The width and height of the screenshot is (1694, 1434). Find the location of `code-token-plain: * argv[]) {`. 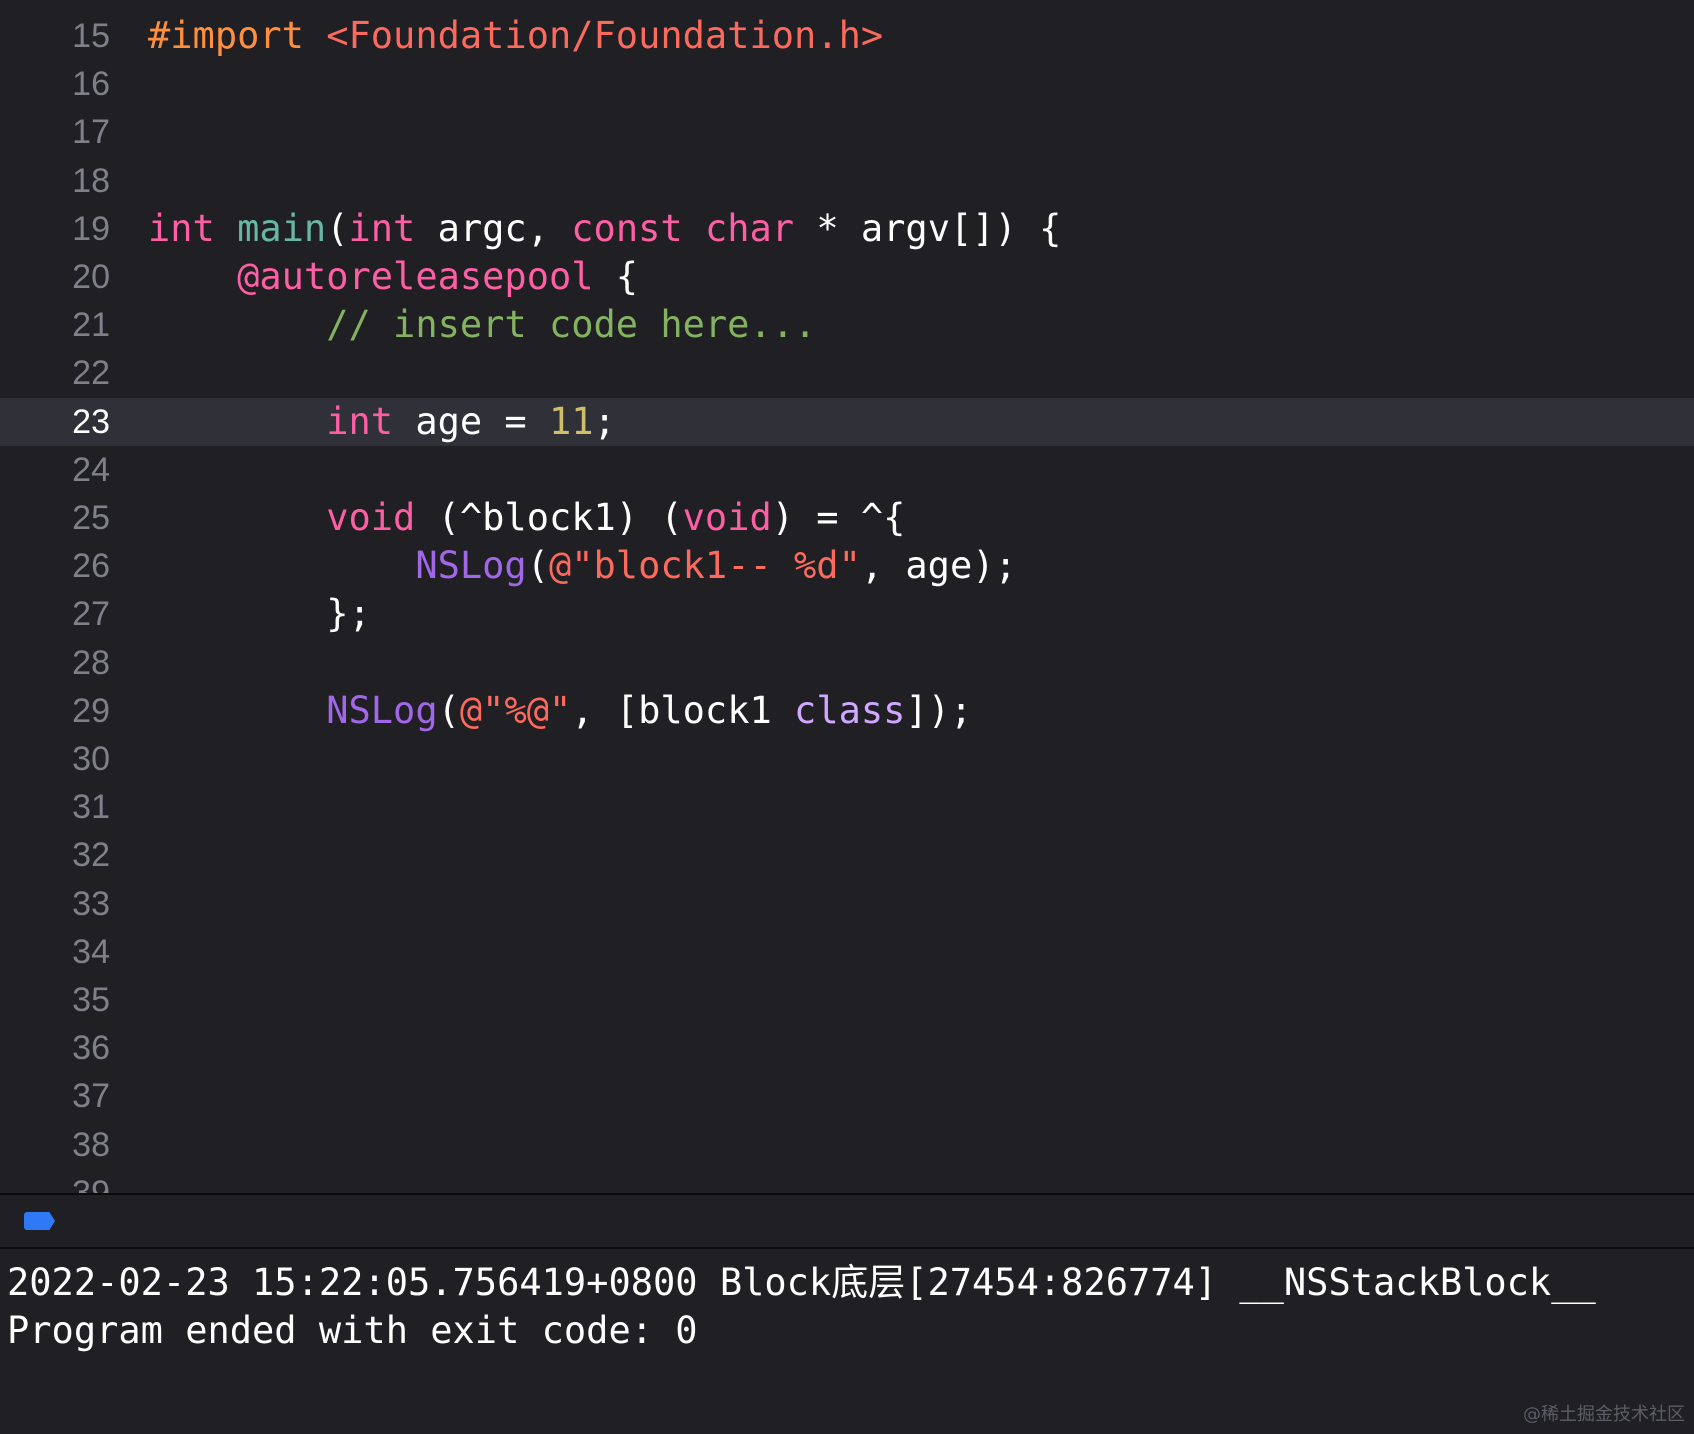

code-token-plain: * argv[]) { is located at coordinates (928, 228).